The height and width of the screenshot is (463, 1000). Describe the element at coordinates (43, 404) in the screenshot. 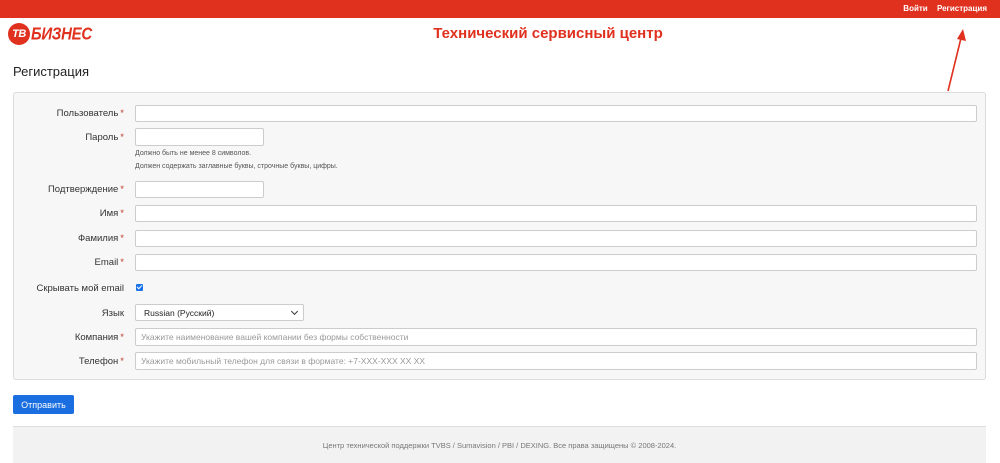

I see `submit-button: Отправить` at that location.